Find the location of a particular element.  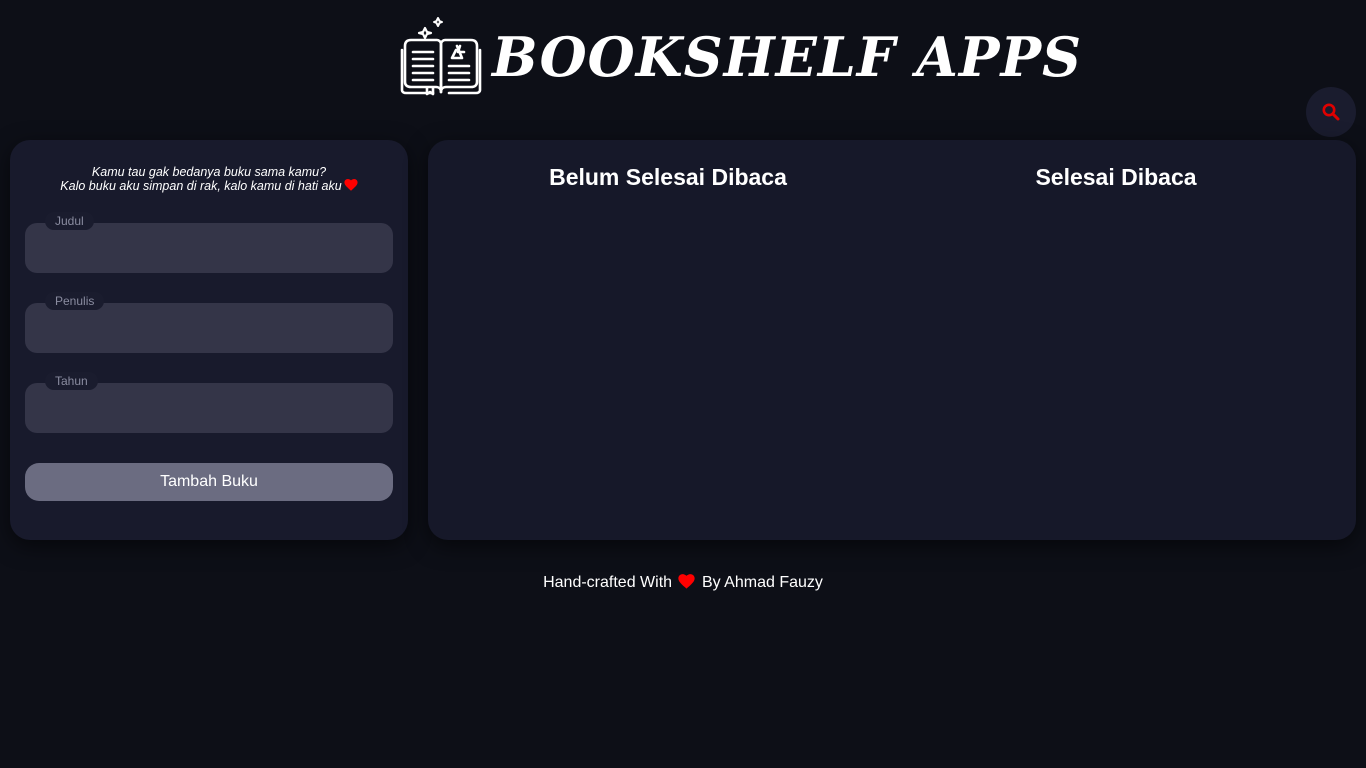

app-header: BOOKSHELF APPS is located at coordinates (683, 55).